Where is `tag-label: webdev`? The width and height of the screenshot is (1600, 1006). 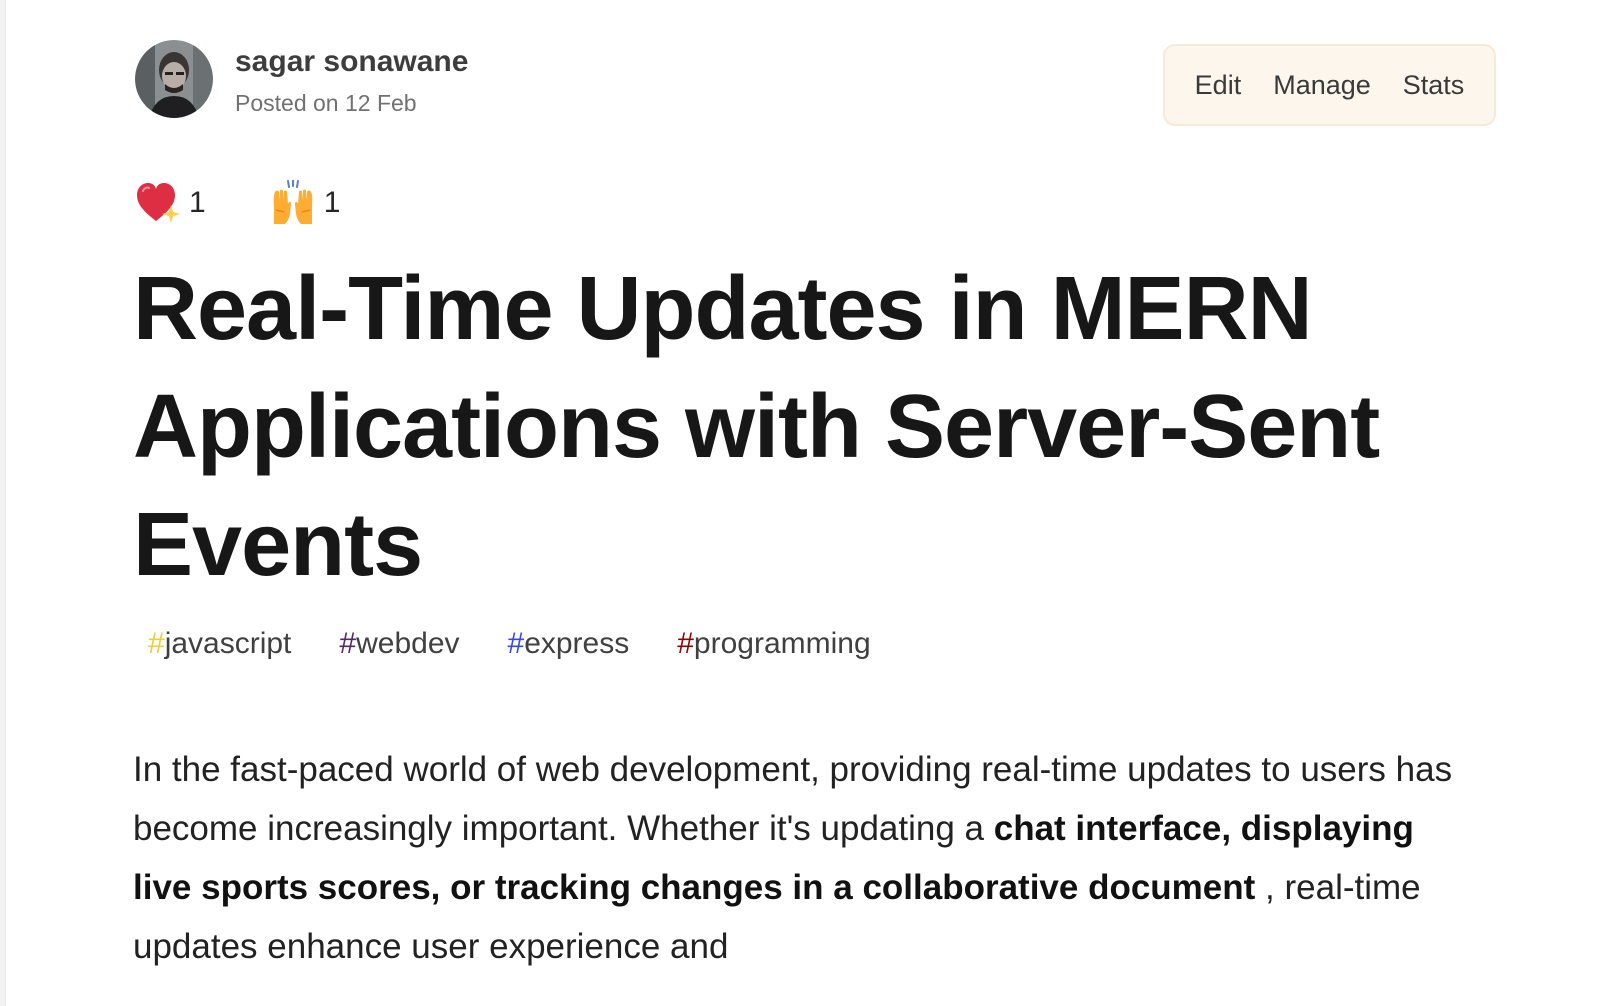 tag-label: webdev is located at coordinates (408, 643).